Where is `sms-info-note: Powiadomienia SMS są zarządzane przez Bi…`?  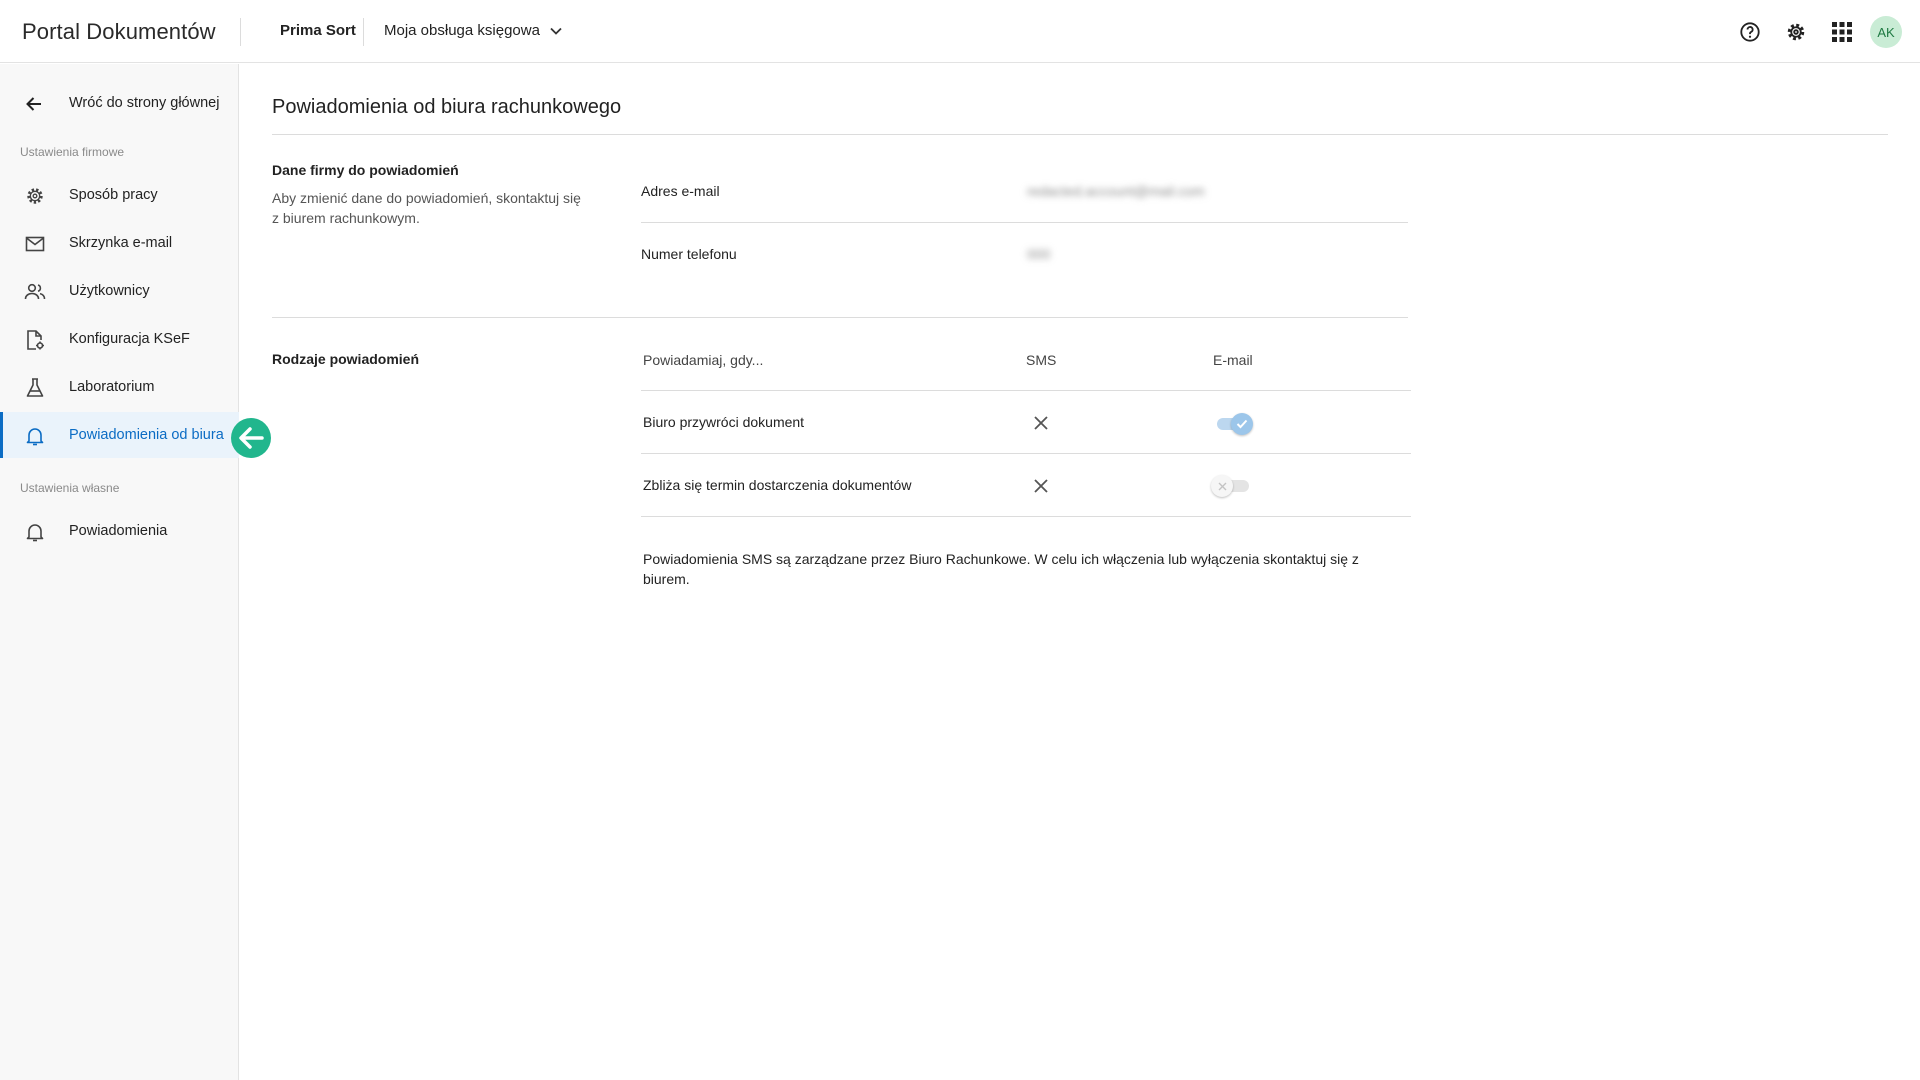 sms-info-note: Powiadomienia SMS są zarządzane przez Bi… is located at coordinates (1001, 569).